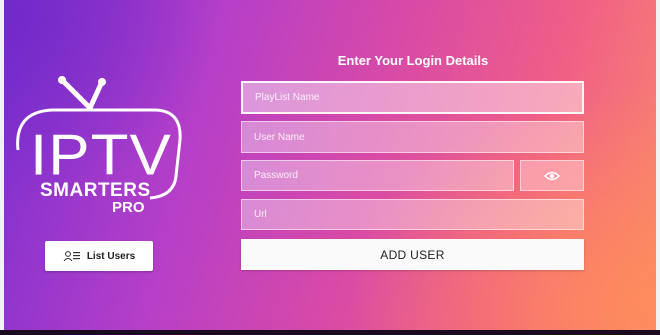 The image size is (660, 335). I want to click on eye-icon, so click(552, 175).